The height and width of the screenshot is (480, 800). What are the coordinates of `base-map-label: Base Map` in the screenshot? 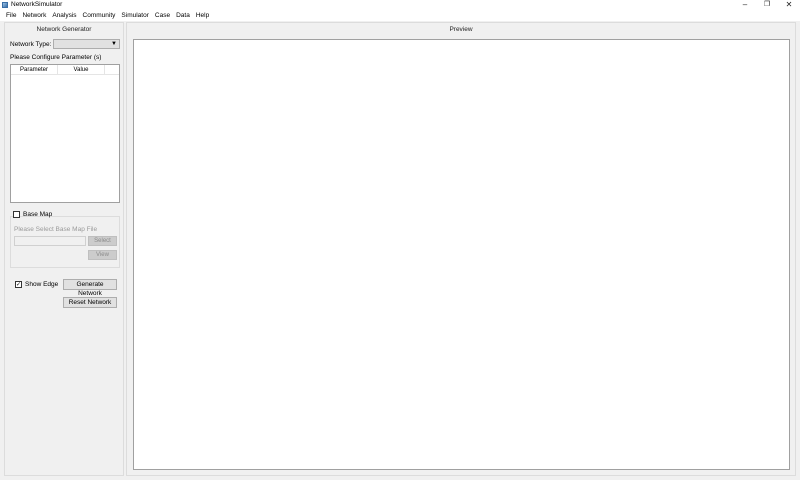 It's located at (38, 214).